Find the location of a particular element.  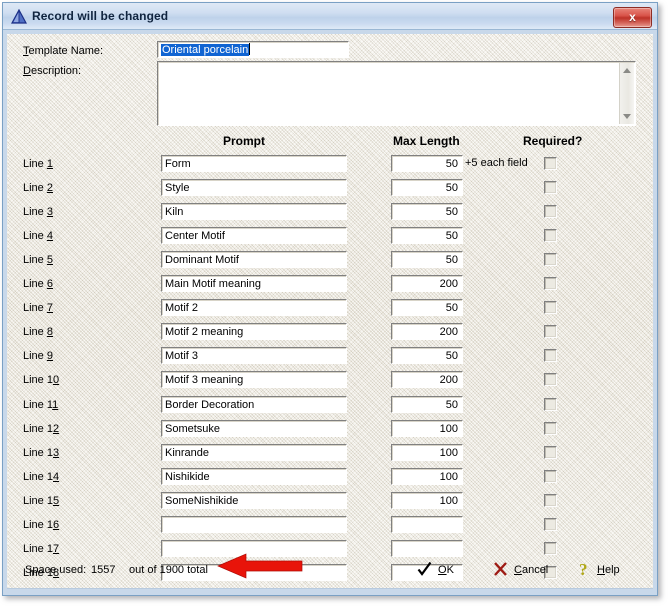

description-textarea is located at coordinates (396, 93).